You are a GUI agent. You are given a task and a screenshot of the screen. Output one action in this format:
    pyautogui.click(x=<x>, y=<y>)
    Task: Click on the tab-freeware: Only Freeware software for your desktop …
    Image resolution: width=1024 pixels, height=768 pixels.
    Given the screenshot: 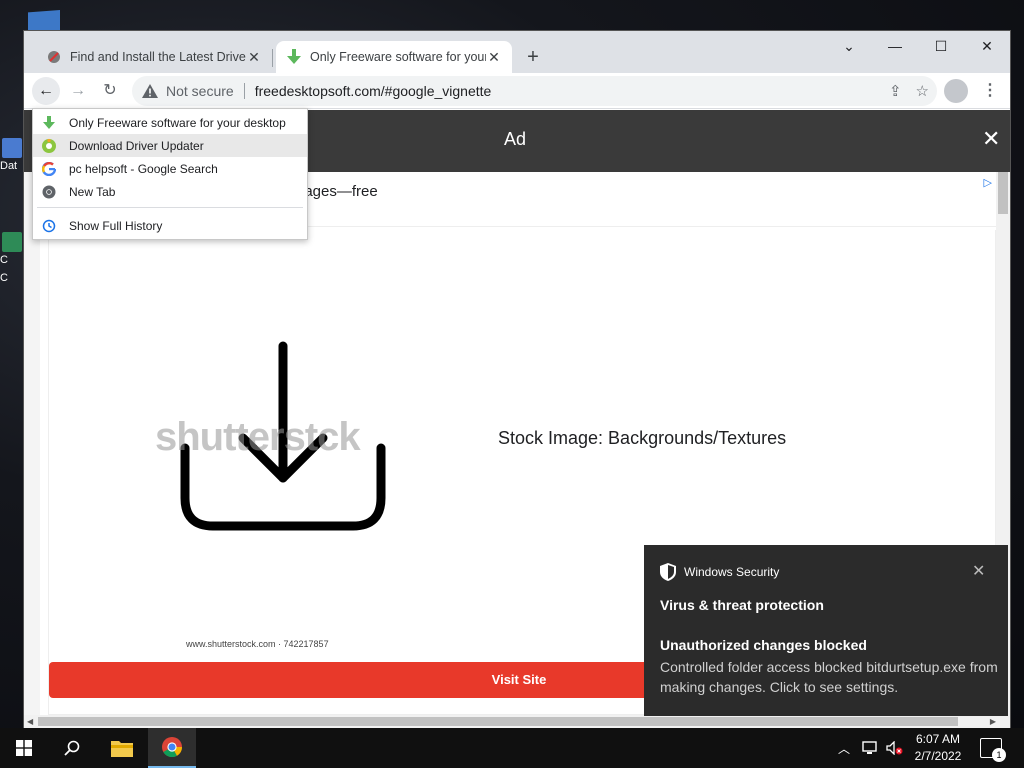 What is the action you would take?
    pyautogui.click(x=394, y=57)
    